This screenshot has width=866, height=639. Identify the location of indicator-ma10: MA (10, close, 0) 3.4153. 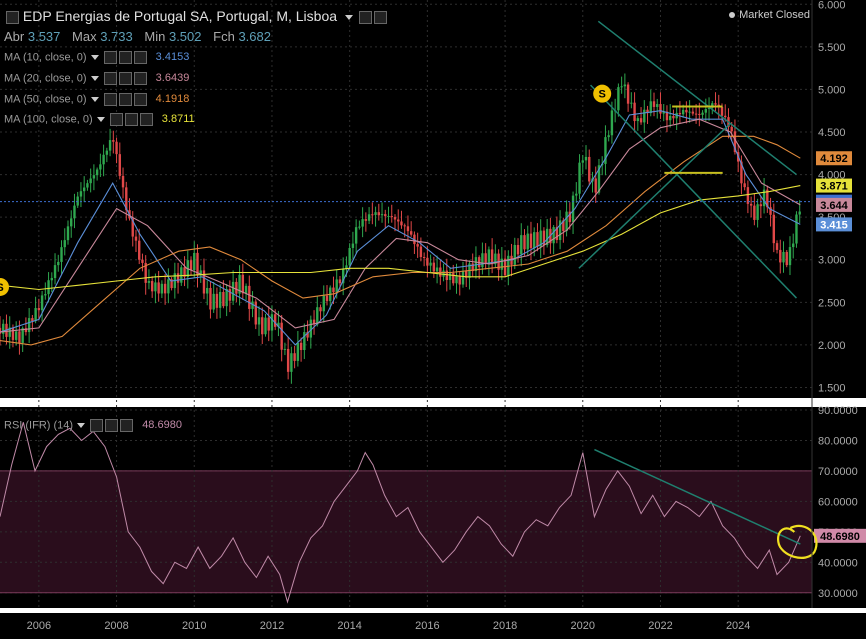
(96, 57).